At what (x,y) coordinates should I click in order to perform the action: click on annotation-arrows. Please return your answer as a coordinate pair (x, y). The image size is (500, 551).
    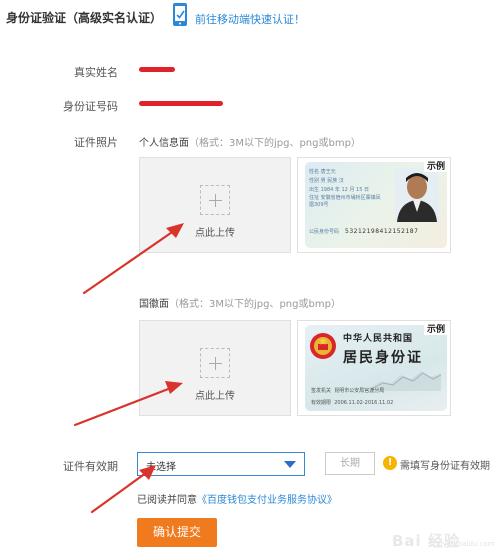
    Looking at the image, I should click on (128, 368).